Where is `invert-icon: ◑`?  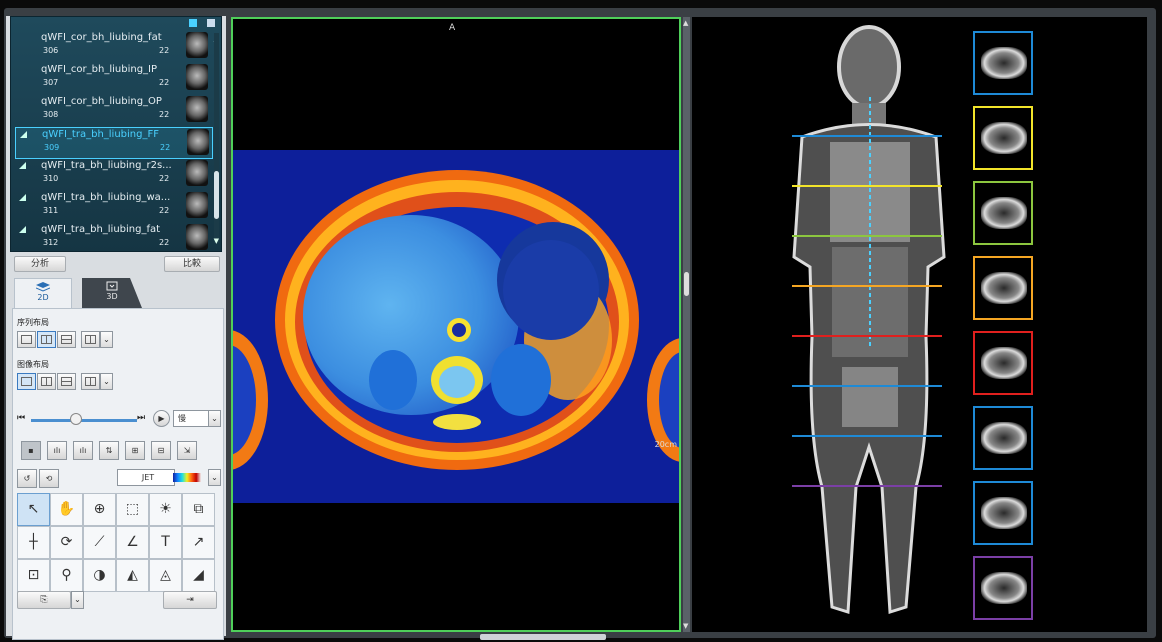 invert-icon: ◑ is located at coordinates (99, 575).